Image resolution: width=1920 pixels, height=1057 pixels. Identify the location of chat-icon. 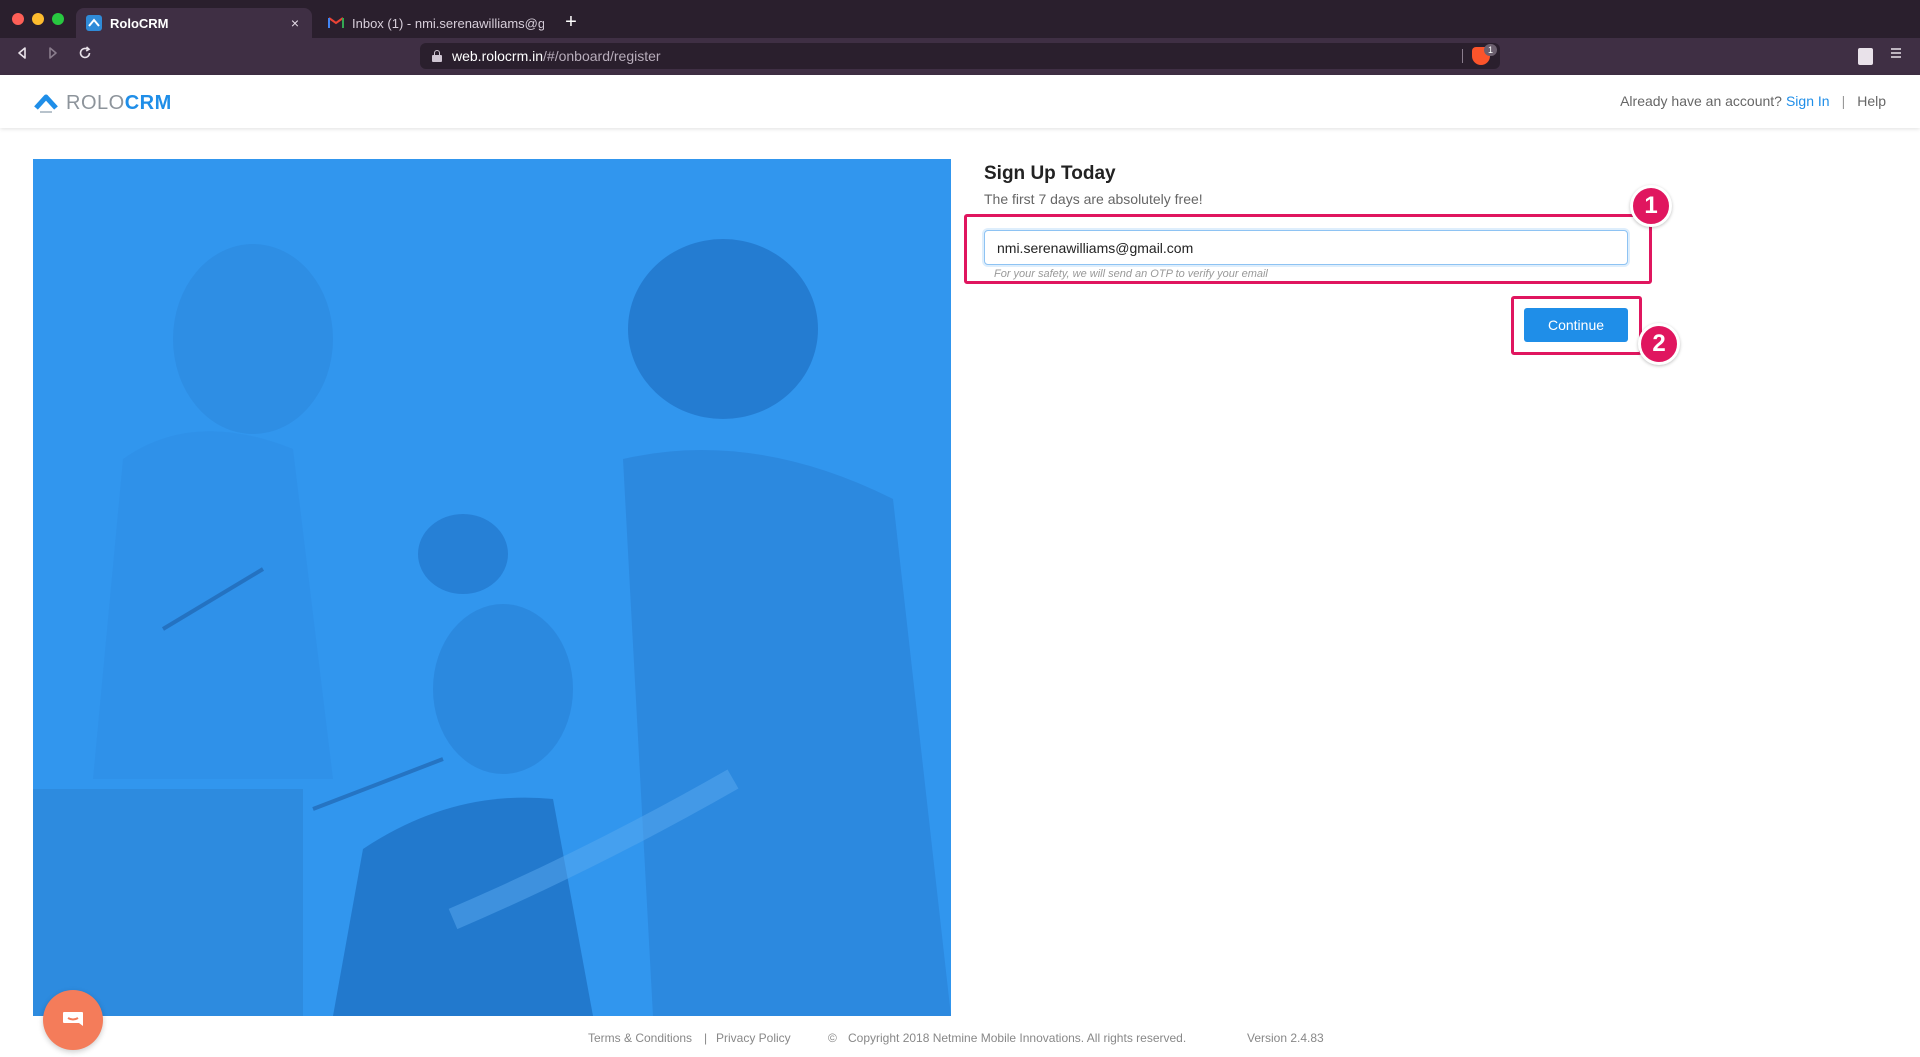
(73, 1019).